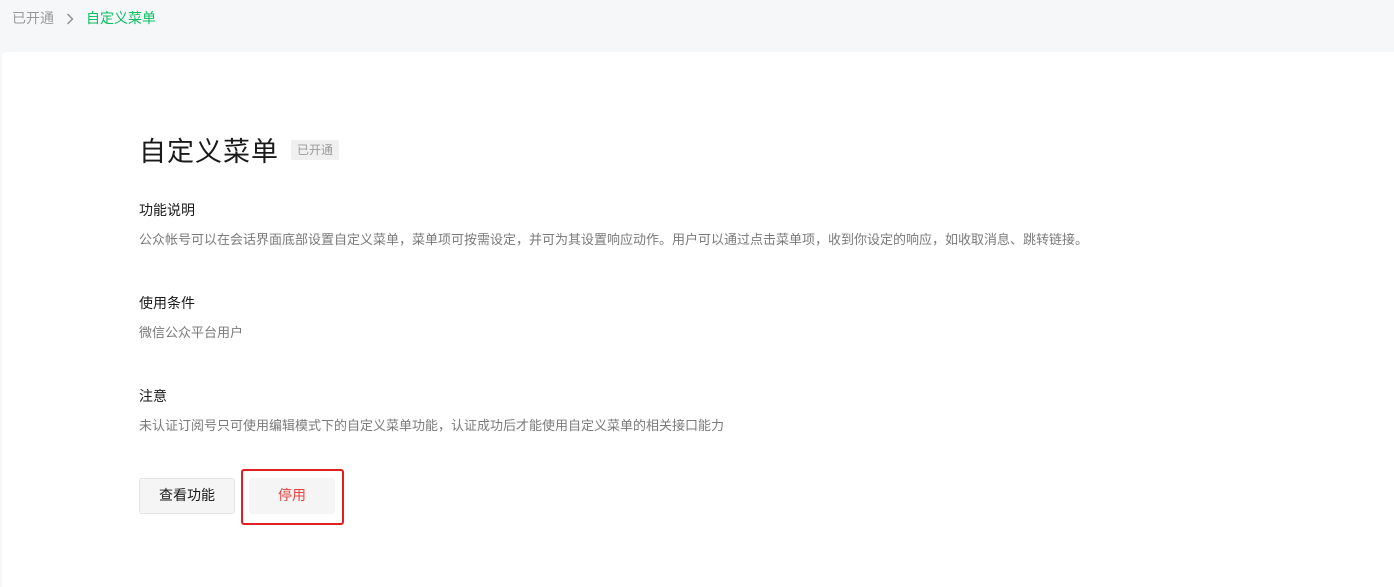  Describe the element at coordinates (70, 19) in the screenshot. I see `chevron-right-icon` at that location.